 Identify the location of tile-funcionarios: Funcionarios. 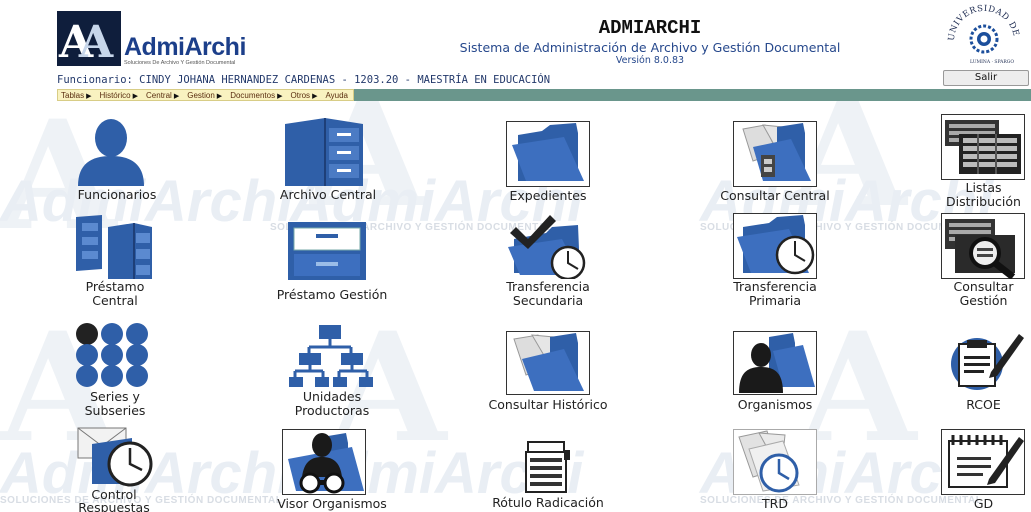
(117, 163).